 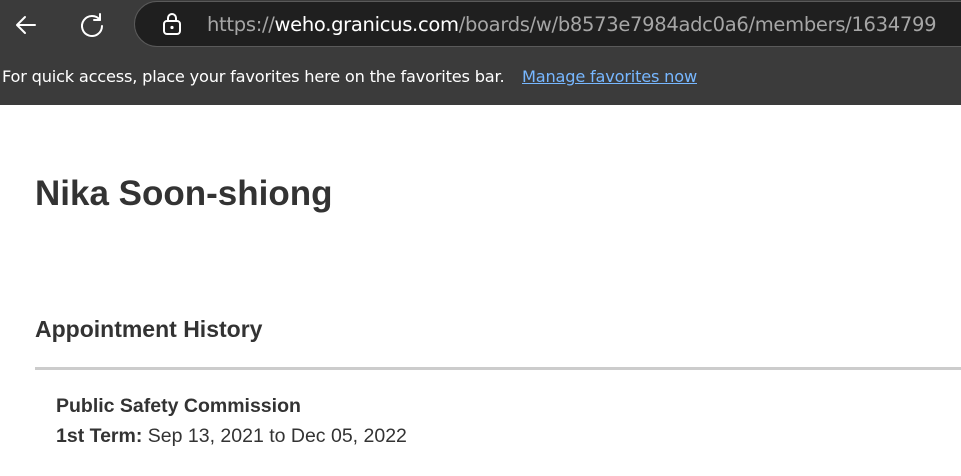 What do you see at coordinates (609, 76) in the screenshot?
I see `manage-favorites-link: Manage favorites now` at bounding box center [609, 76].